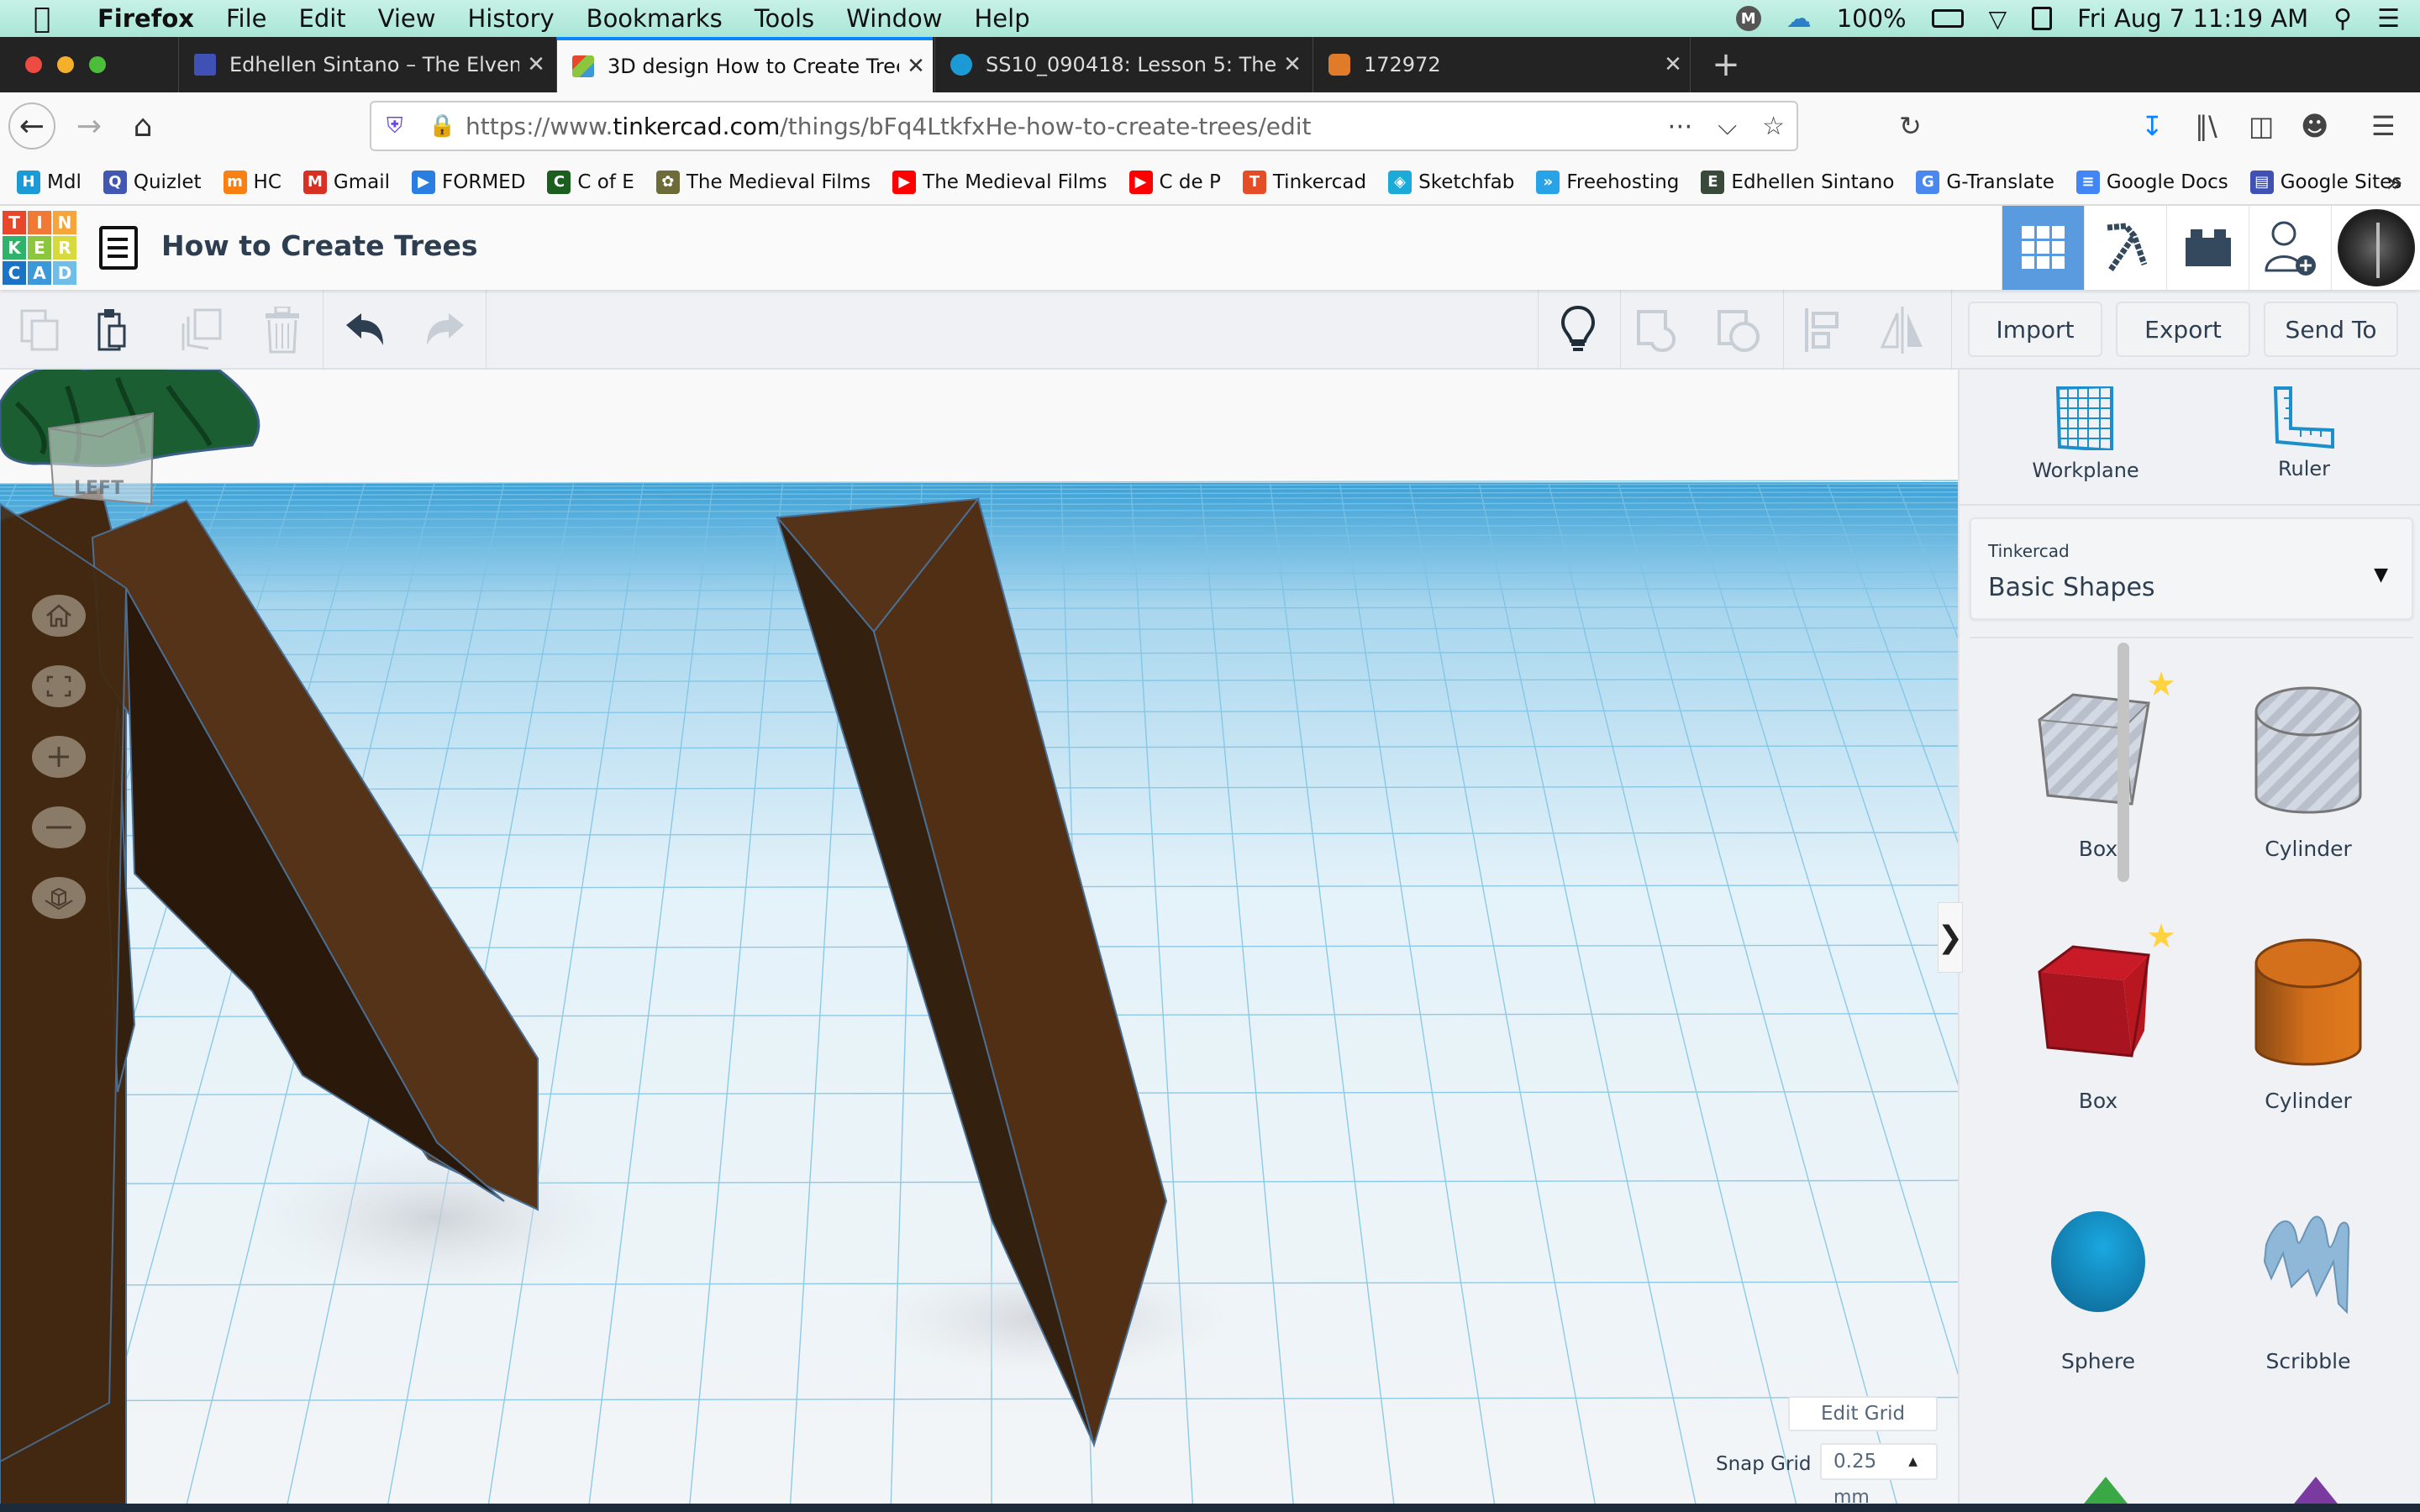 The height and width of the screenshot is (1512, 2420). Describe the element at coordinates (784, 18) in the screenshot. I see `menu-tools: Tools` at that location.